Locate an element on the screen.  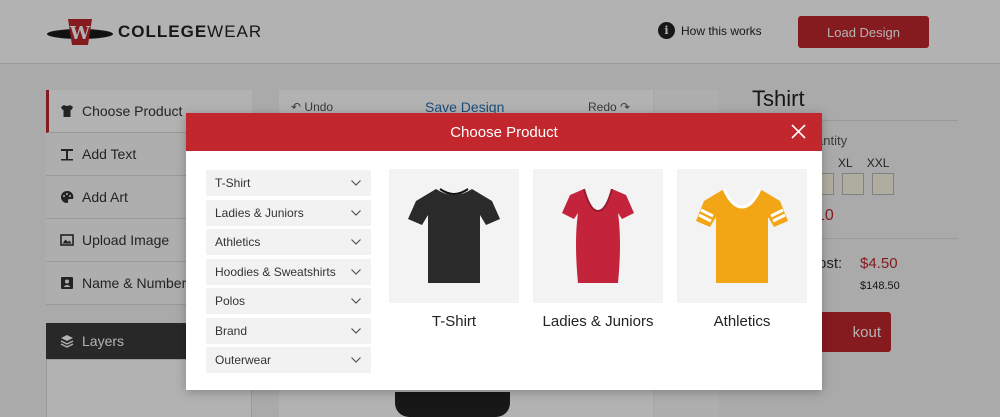
modal-header: Choose Product is located at coordinates (504, 132).